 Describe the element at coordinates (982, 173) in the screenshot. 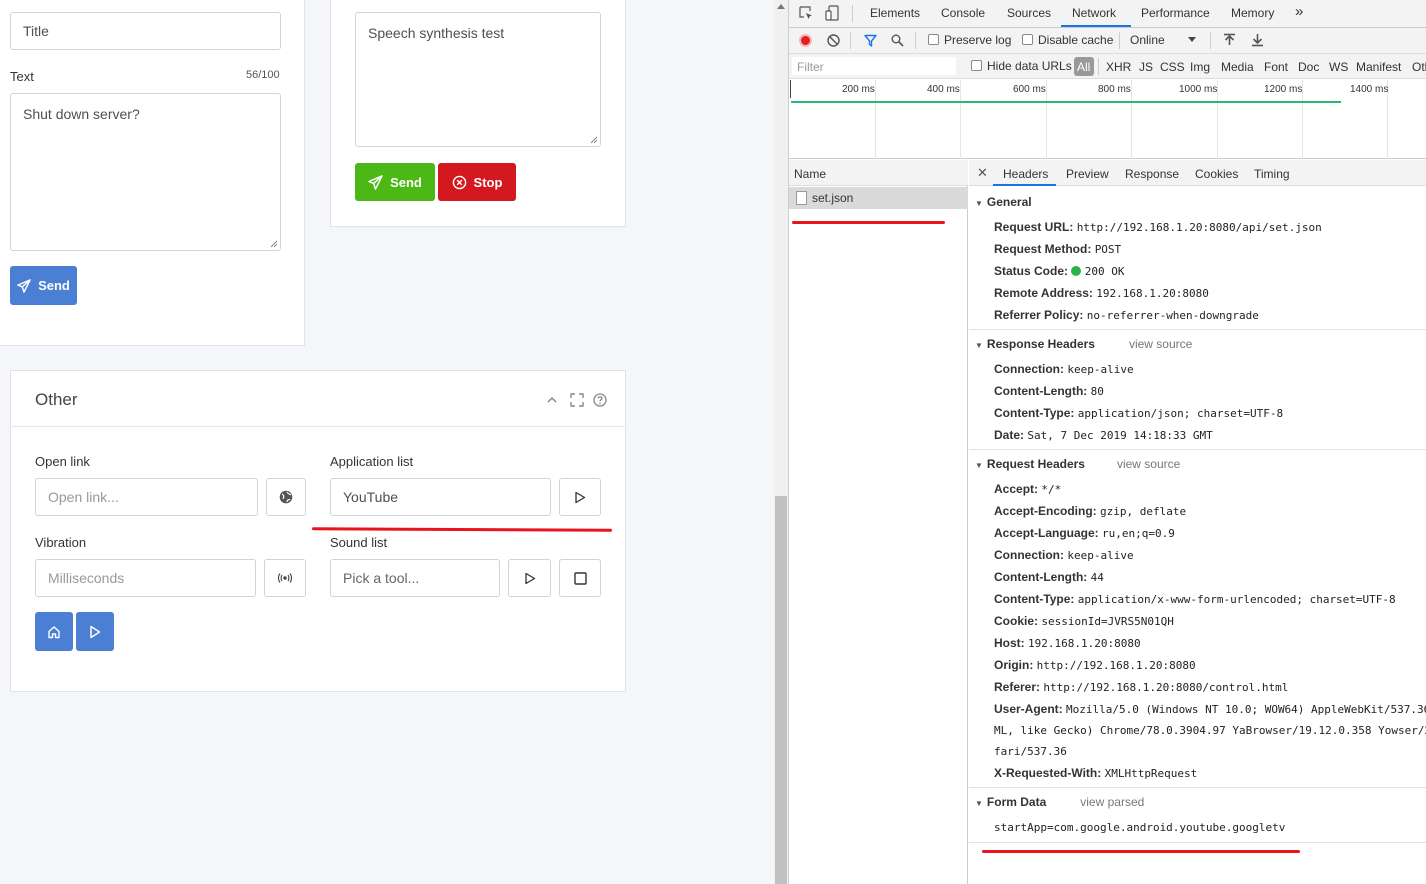

I see `close-detail-icon: ✕` at that location.